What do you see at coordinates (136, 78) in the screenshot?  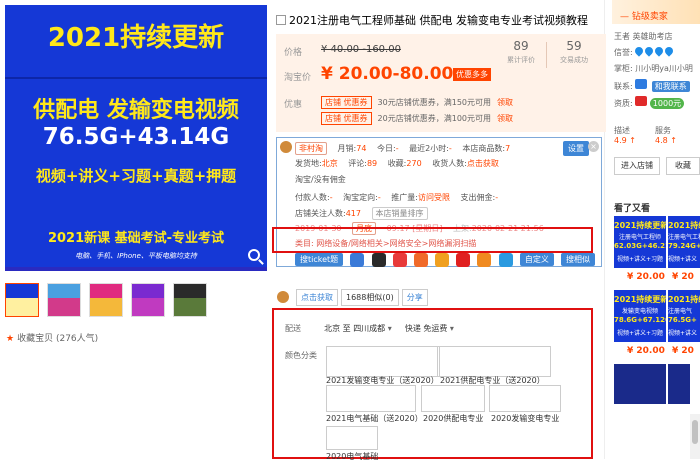 I see `hero-divider` at bounding box center [136, 78].